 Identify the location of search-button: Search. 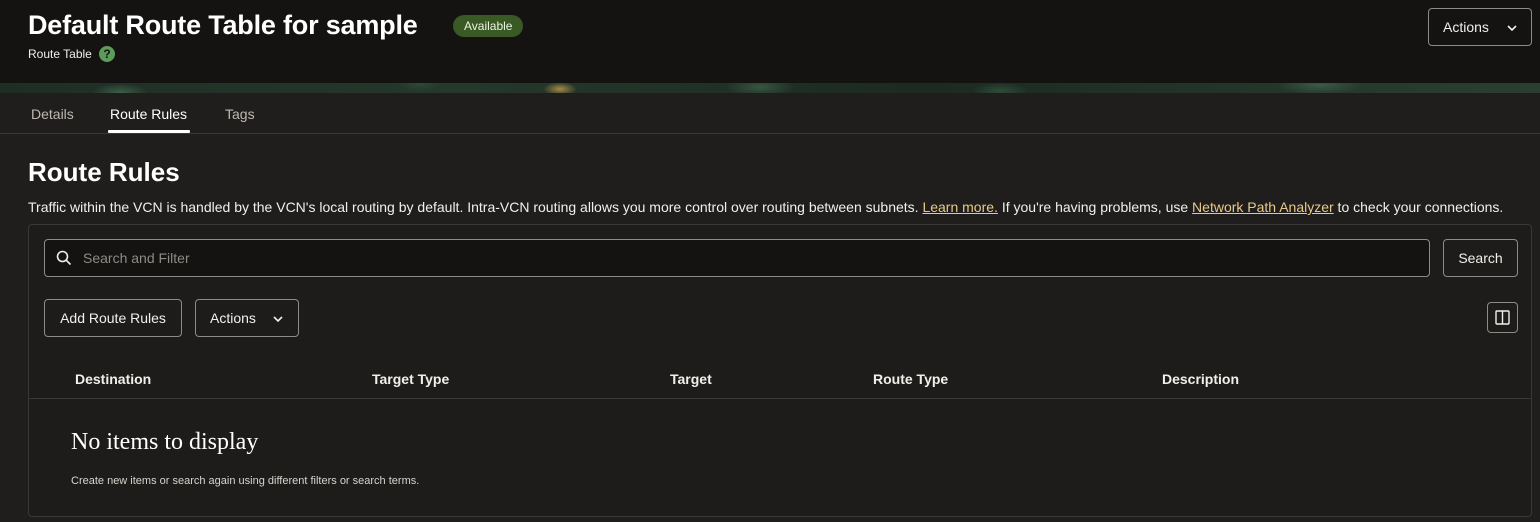
(1480, 258).